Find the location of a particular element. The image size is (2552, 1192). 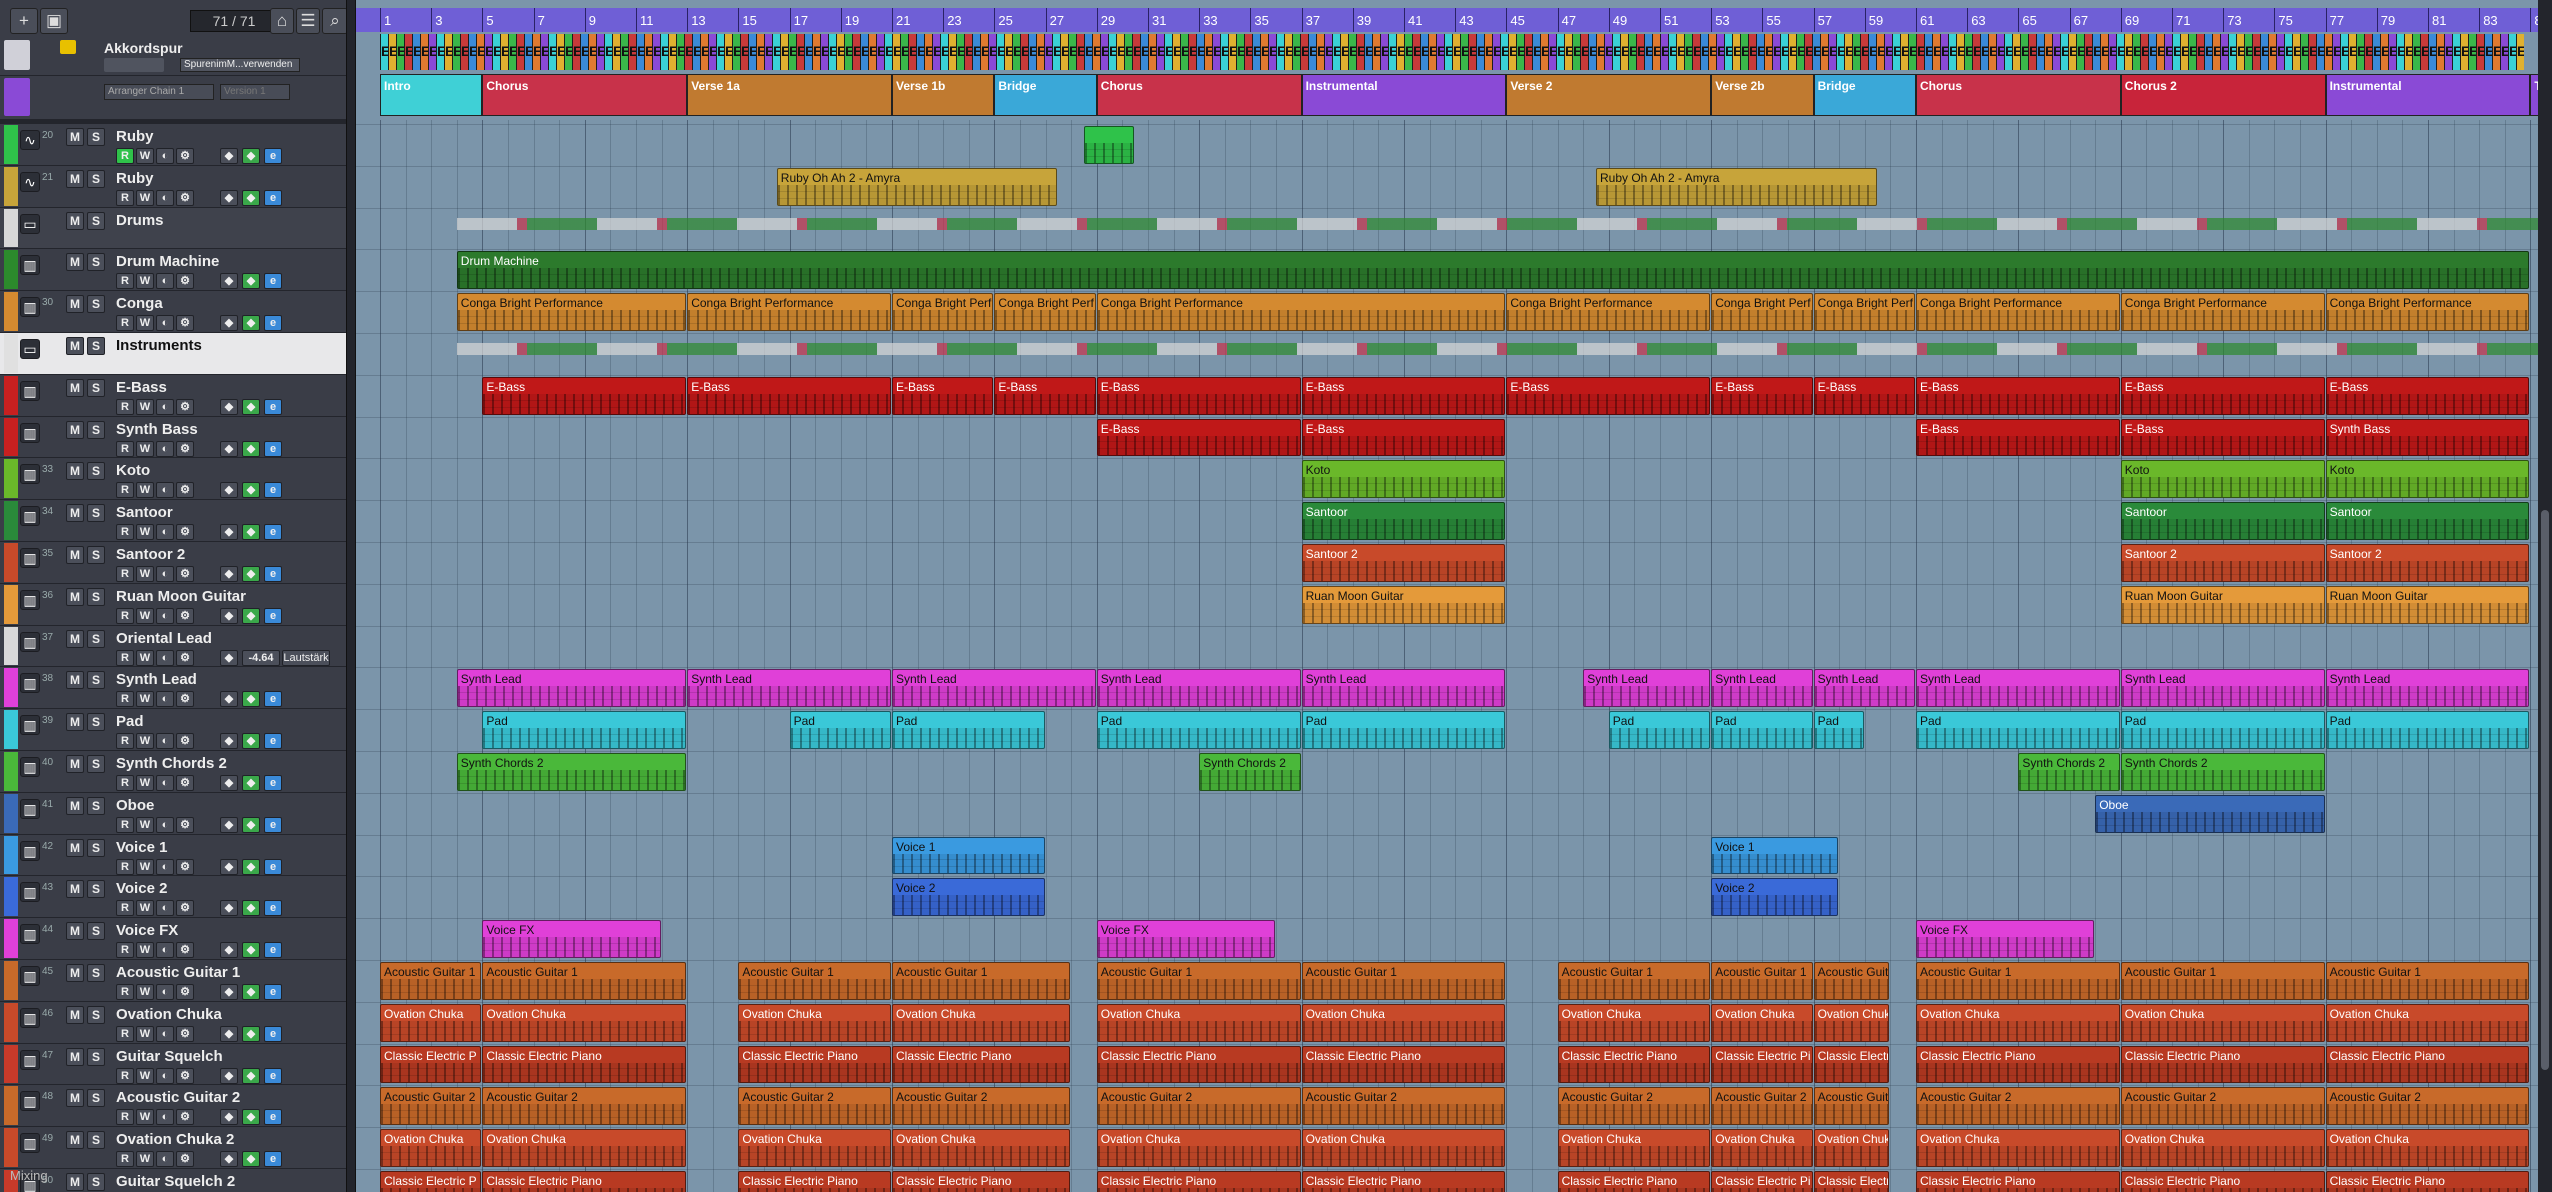

track-name: Santoor is located at coordinates (144, 512).